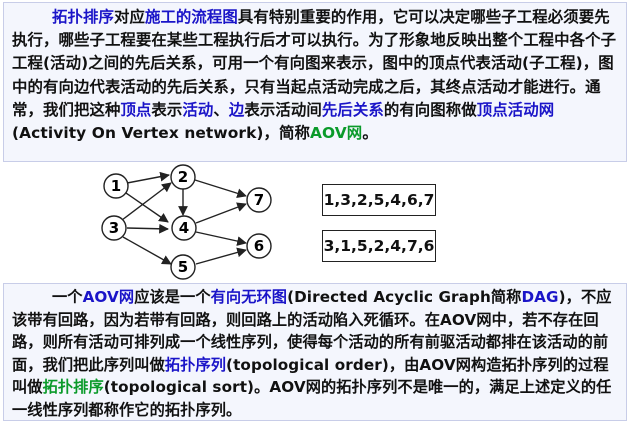 The image size is (630, 423). I want to click on term-dag-abbrev: DAG, so click(540, 297).